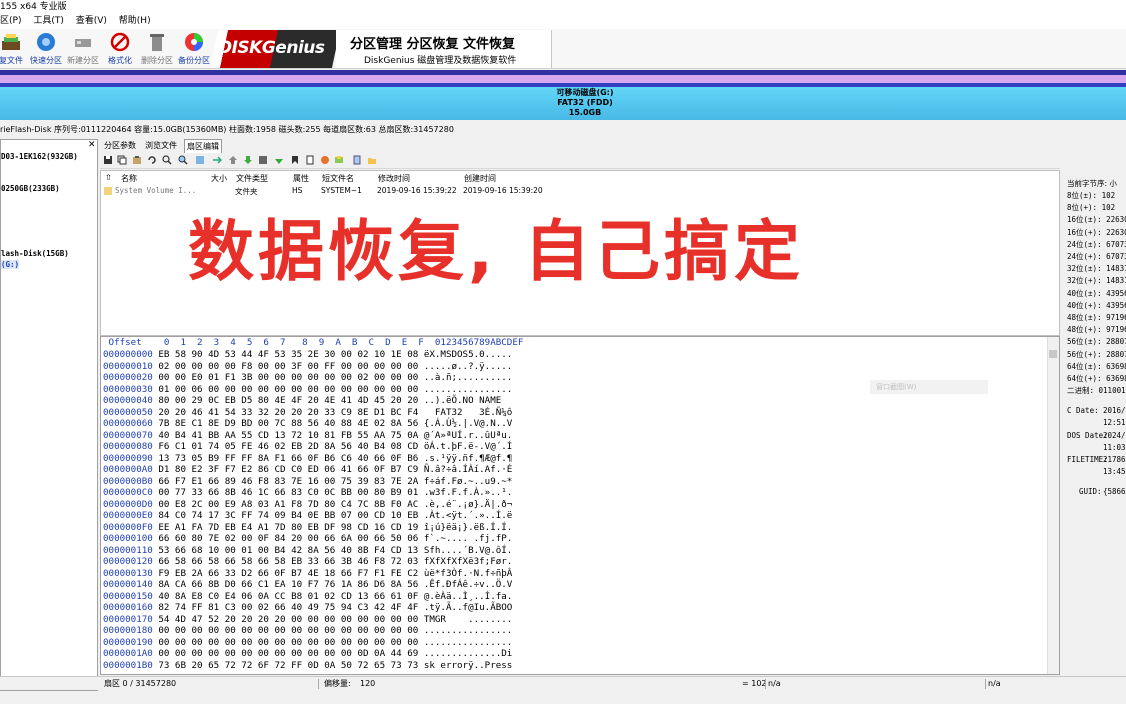  I want to click on delete-partition-icon, so click(157, 42).